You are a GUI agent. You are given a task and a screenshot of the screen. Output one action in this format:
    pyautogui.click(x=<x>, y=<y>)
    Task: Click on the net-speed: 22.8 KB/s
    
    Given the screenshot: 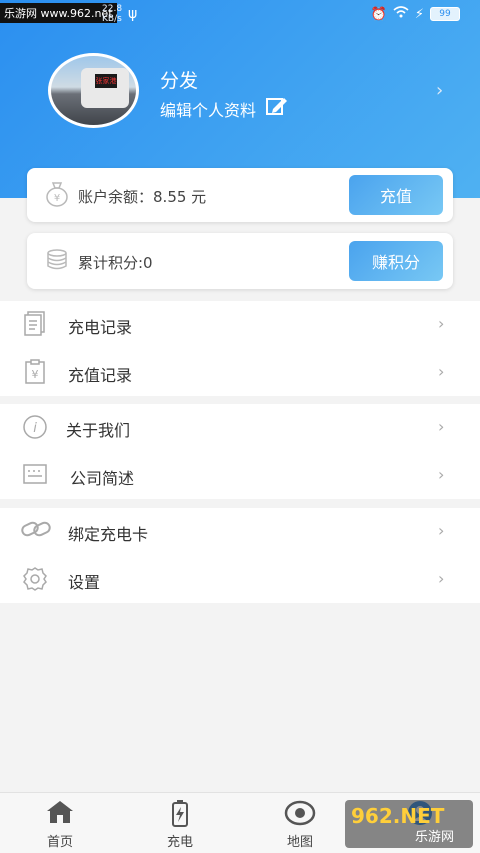 What is the action you would take?
    pyautogui.click(x=112, y=14)
    